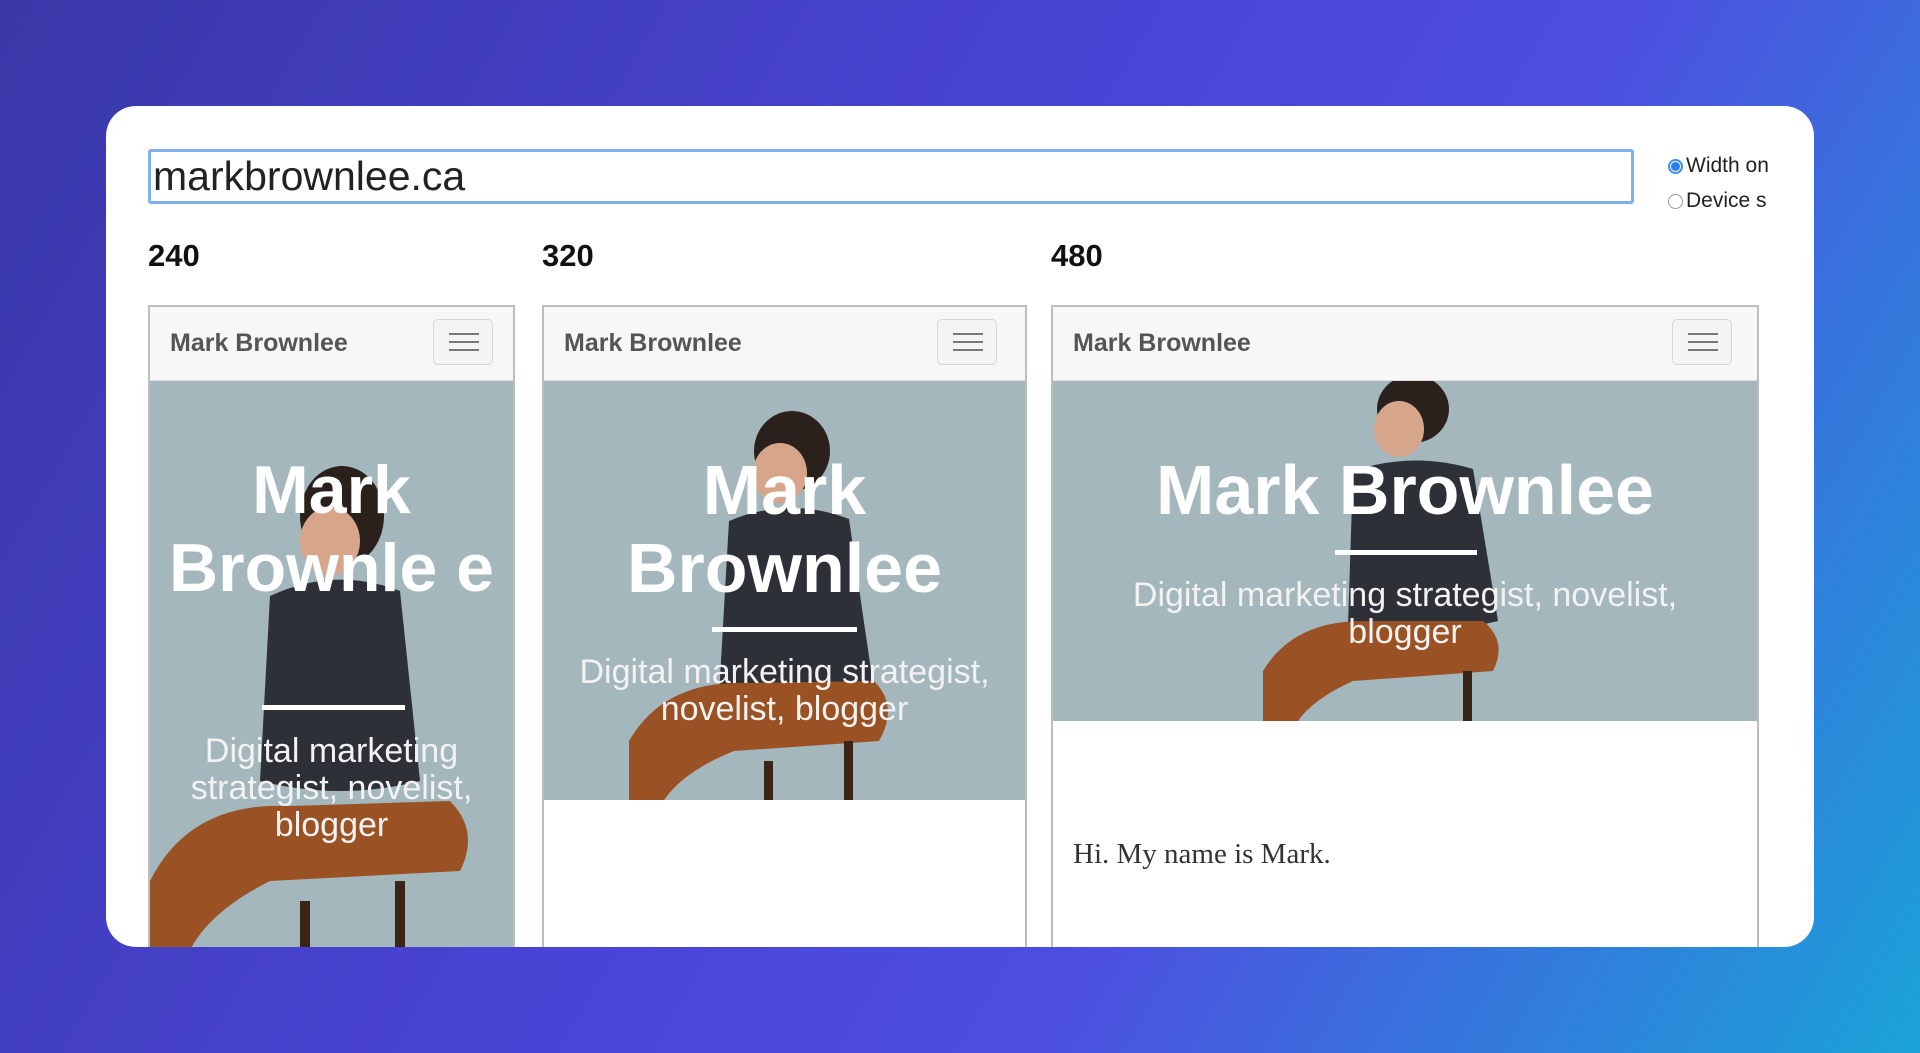  What do you see at coordinates (1726, 200) in the screenshot?
I see `device-size-label: Device s` at bounding box center [1726, 200].